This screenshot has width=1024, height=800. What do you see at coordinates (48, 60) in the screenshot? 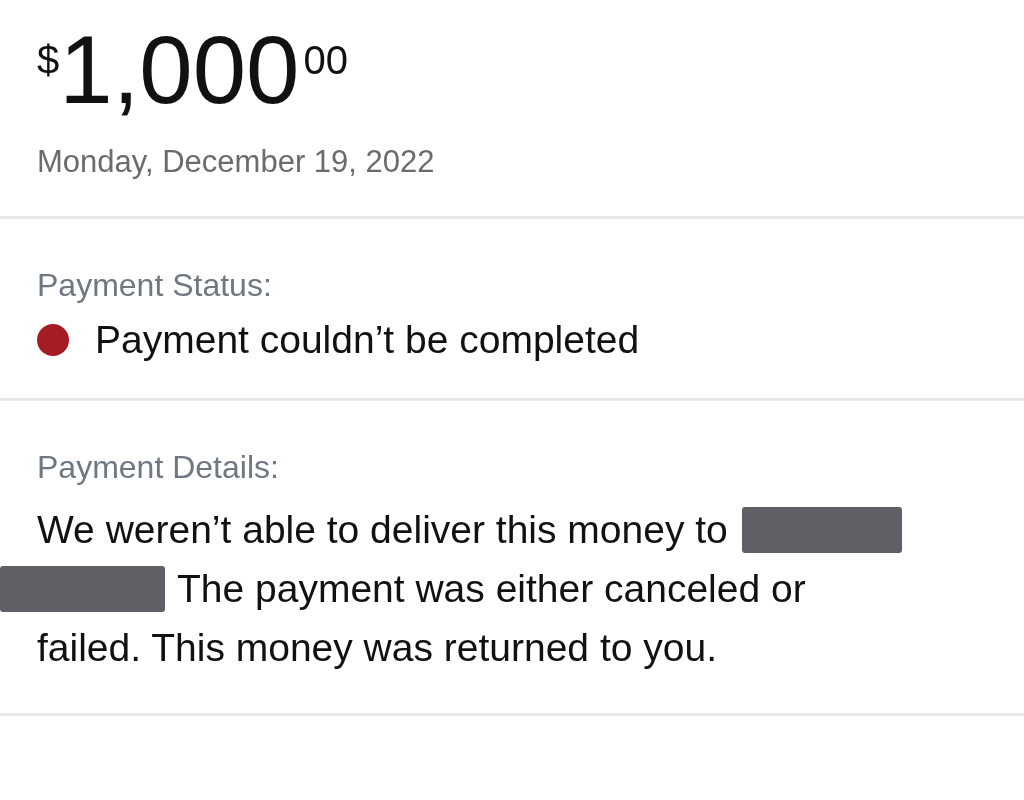
I see `currency-symbol: $` at bounding box center [48, 60].